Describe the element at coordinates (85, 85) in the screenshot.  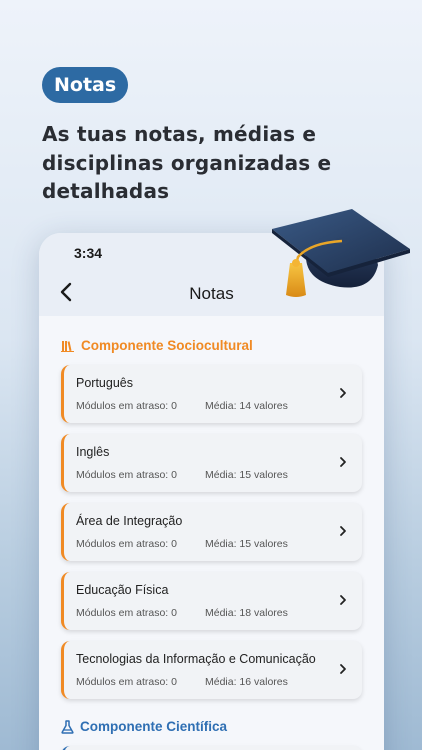
I see `notas-badge: Notas` at that location.